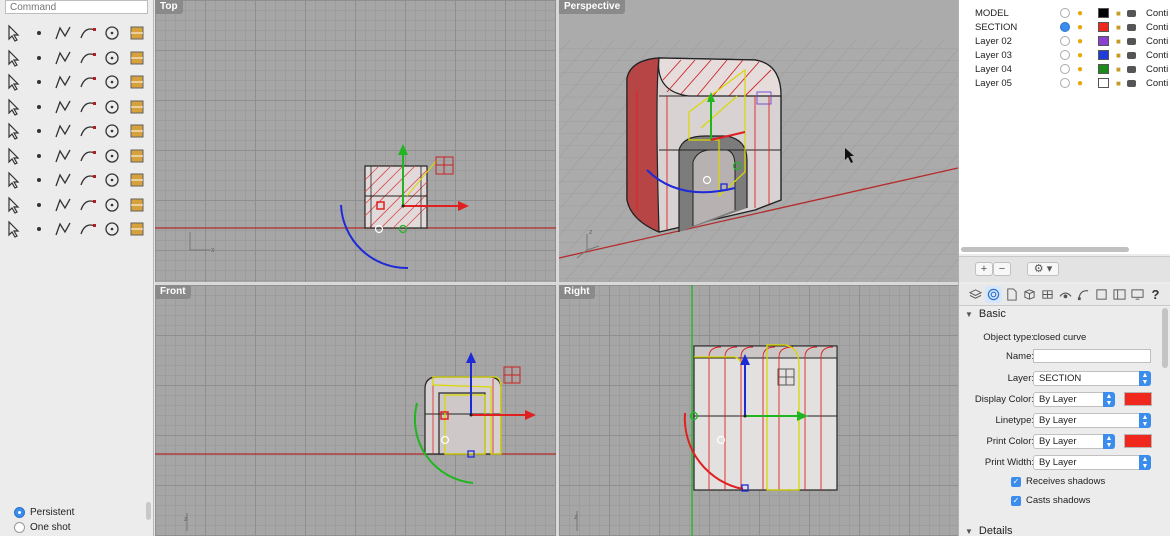  I want to click on shade-icon, so click(112, 131).